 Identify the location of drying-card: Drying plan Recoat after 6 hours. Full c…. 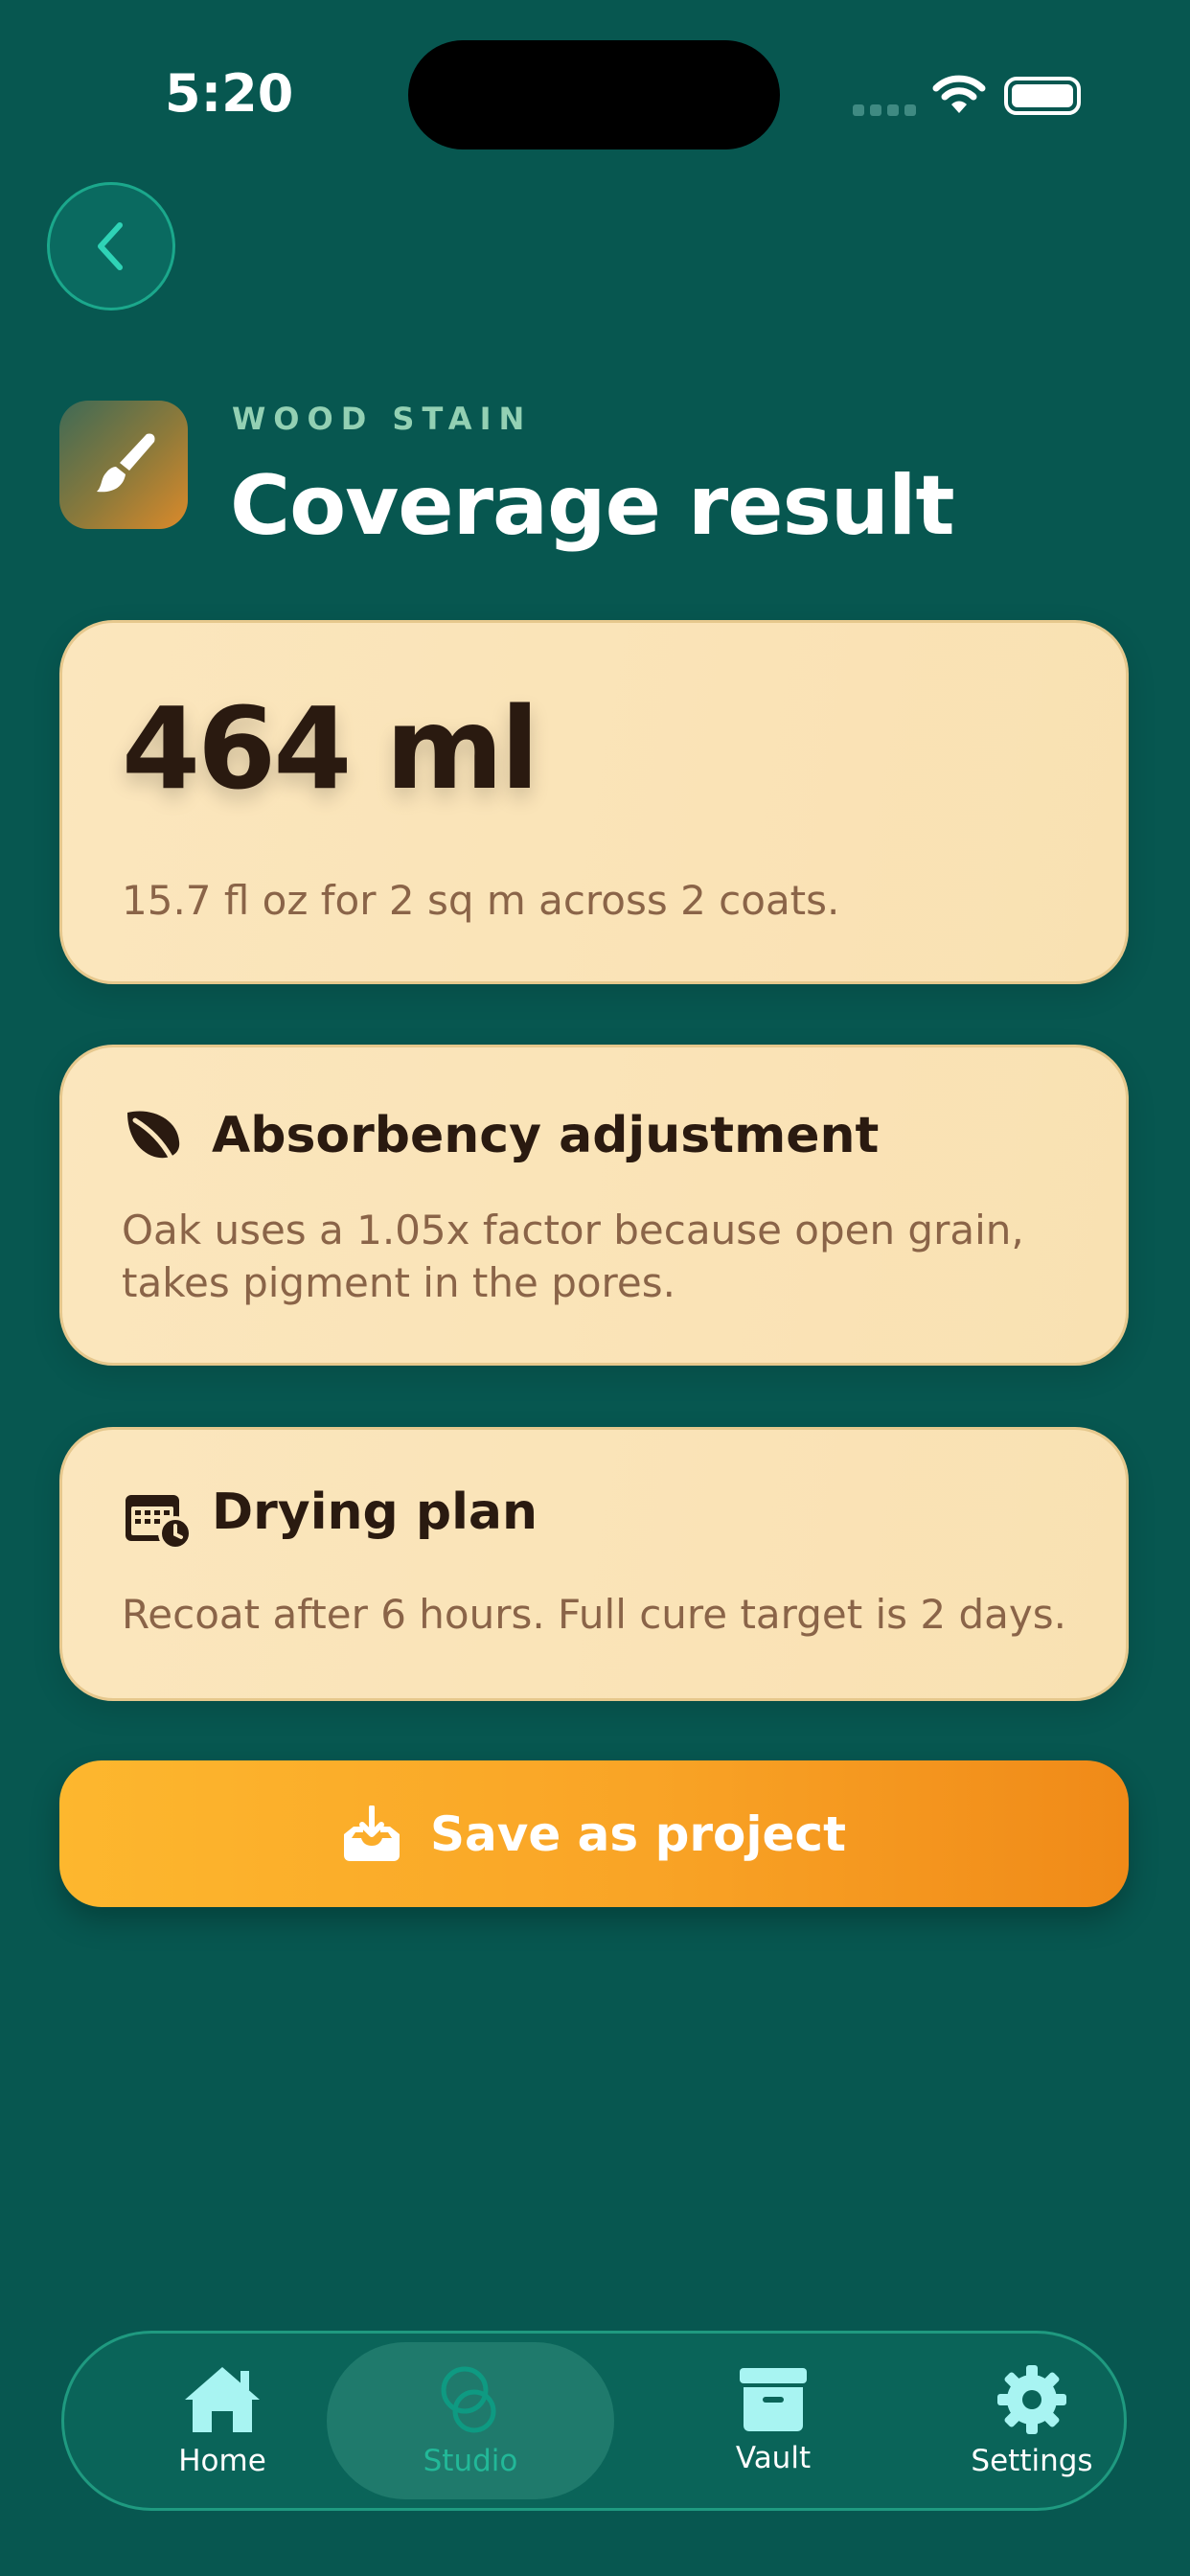
(594, 1564).